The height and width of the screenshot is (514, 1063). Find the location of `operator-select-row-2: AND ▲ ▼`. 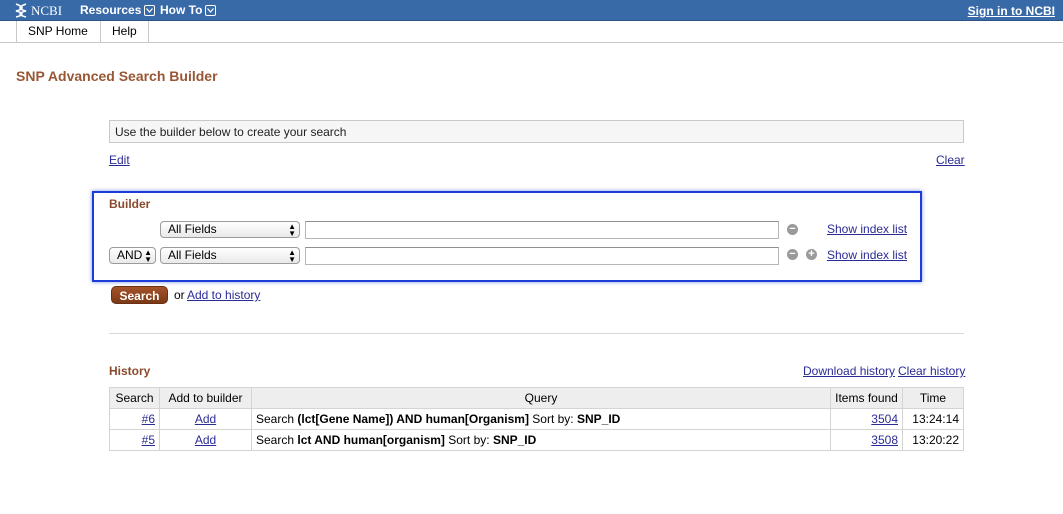

operator-select-row-2: AND ▲ ▼ is located at coordinates (132, 255).